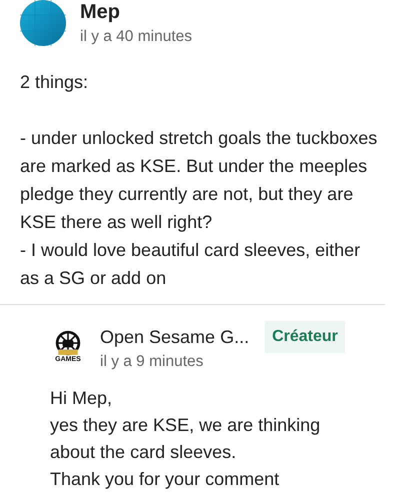  Describe the element at coordinates (305, 337) in the screenshot. I see `creator-badge: Créateur` at that location.